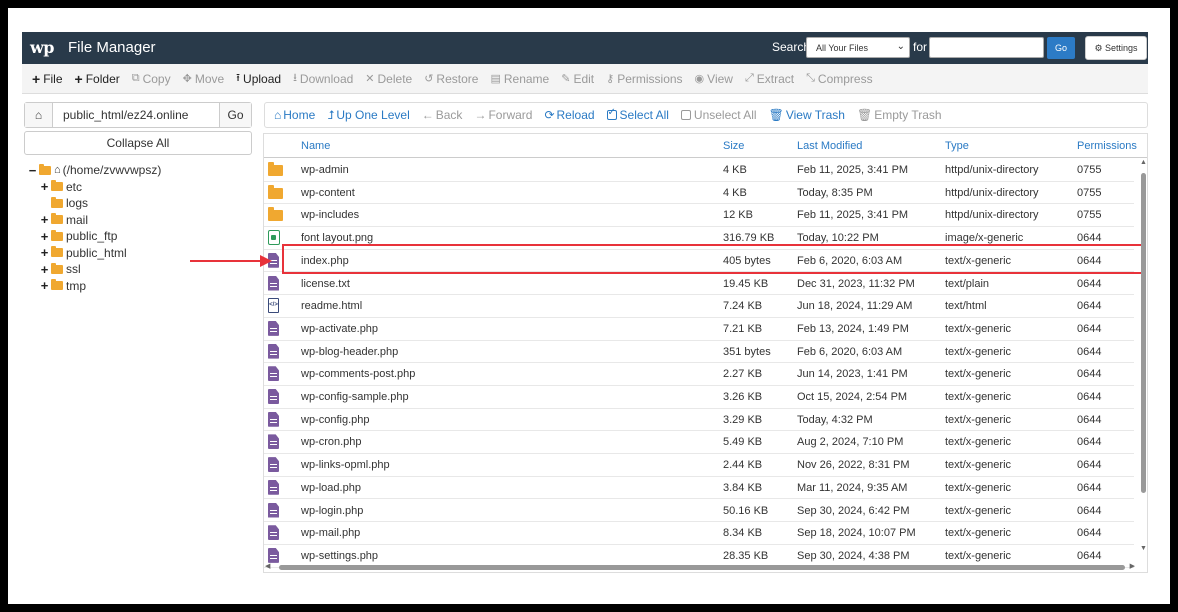  I want to click on home-button: ⌂ Home, so click(297, 115).